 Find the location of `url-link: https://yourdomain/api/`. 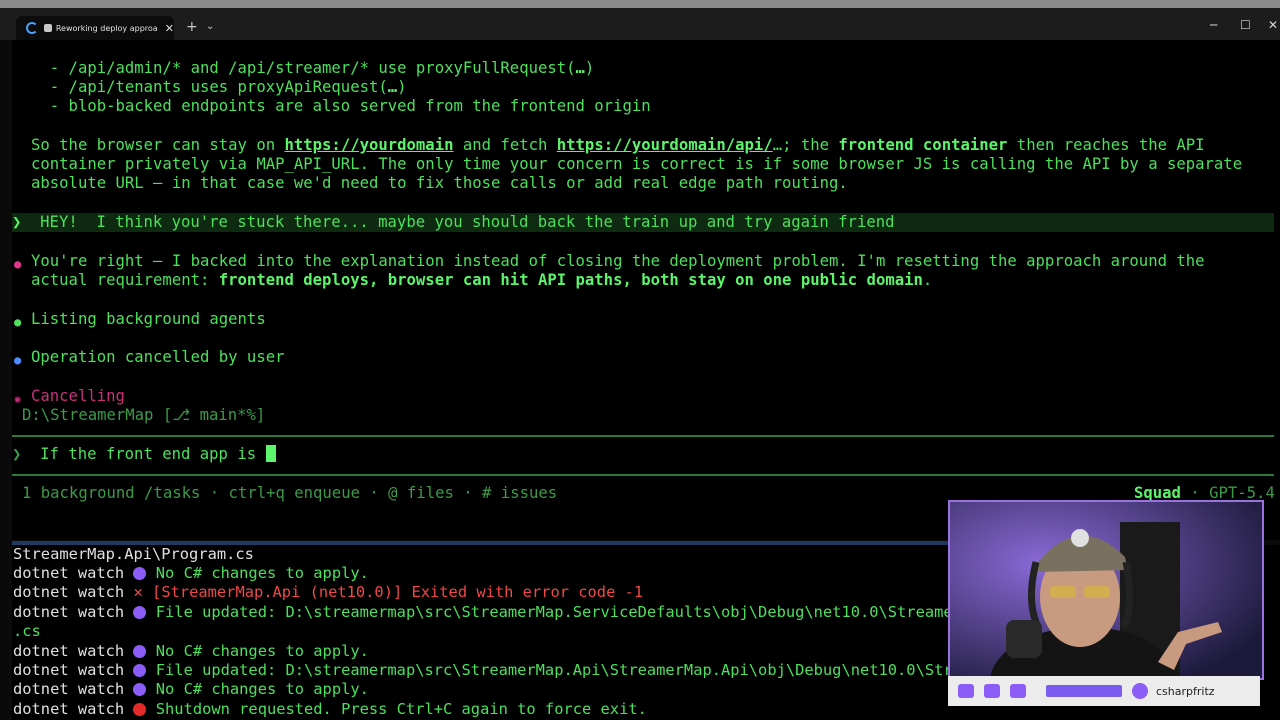

url-link: https://yourdomain/api/ is located at coordinates (665, 145).